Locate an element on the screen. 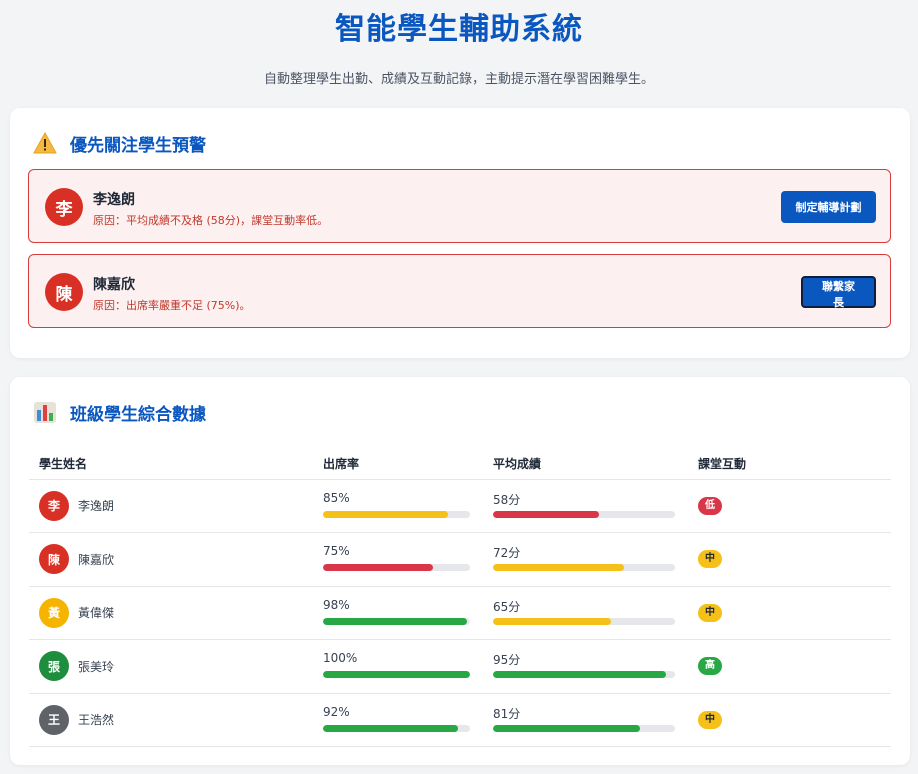 This screenshot has height=774, width=918. table-row: 張張美玲 100% 95分 高 is located at coordinates (460, 666).